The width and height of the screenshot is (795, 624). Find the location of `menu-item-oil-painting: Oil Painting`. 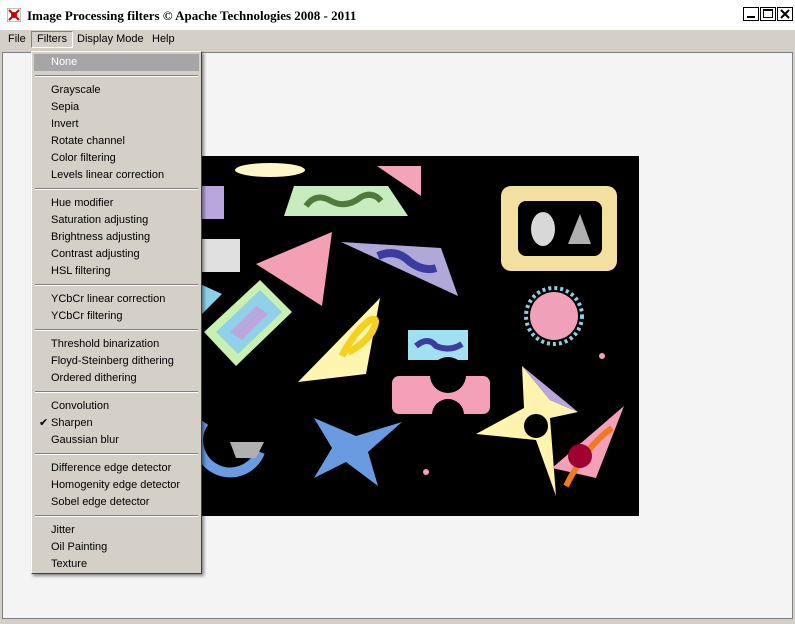

menu-item-oil-painting: Oil Painting is located at coordinates (116, 547).